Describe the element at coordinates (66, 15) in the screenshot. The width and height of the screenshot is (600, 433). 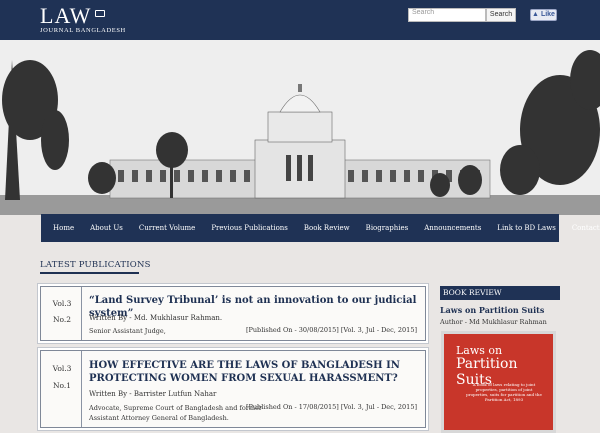
I see `logo-main-text: LAW` at that location.